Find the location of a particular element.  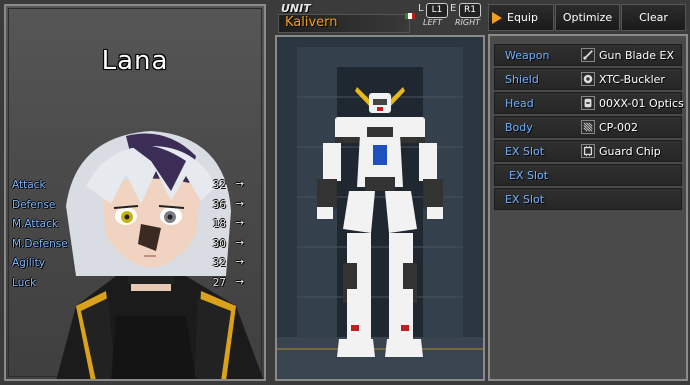

l1-key-icon: L1 is located at coordinates (437, 10).